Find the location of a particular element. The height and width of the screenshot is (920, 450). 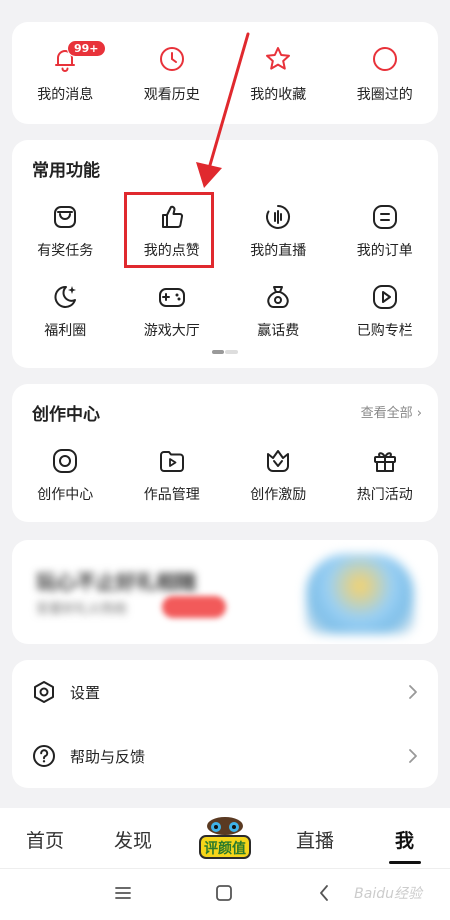

my-messages-button: 99+ 我的消息 is located at coordinates (65, 73).